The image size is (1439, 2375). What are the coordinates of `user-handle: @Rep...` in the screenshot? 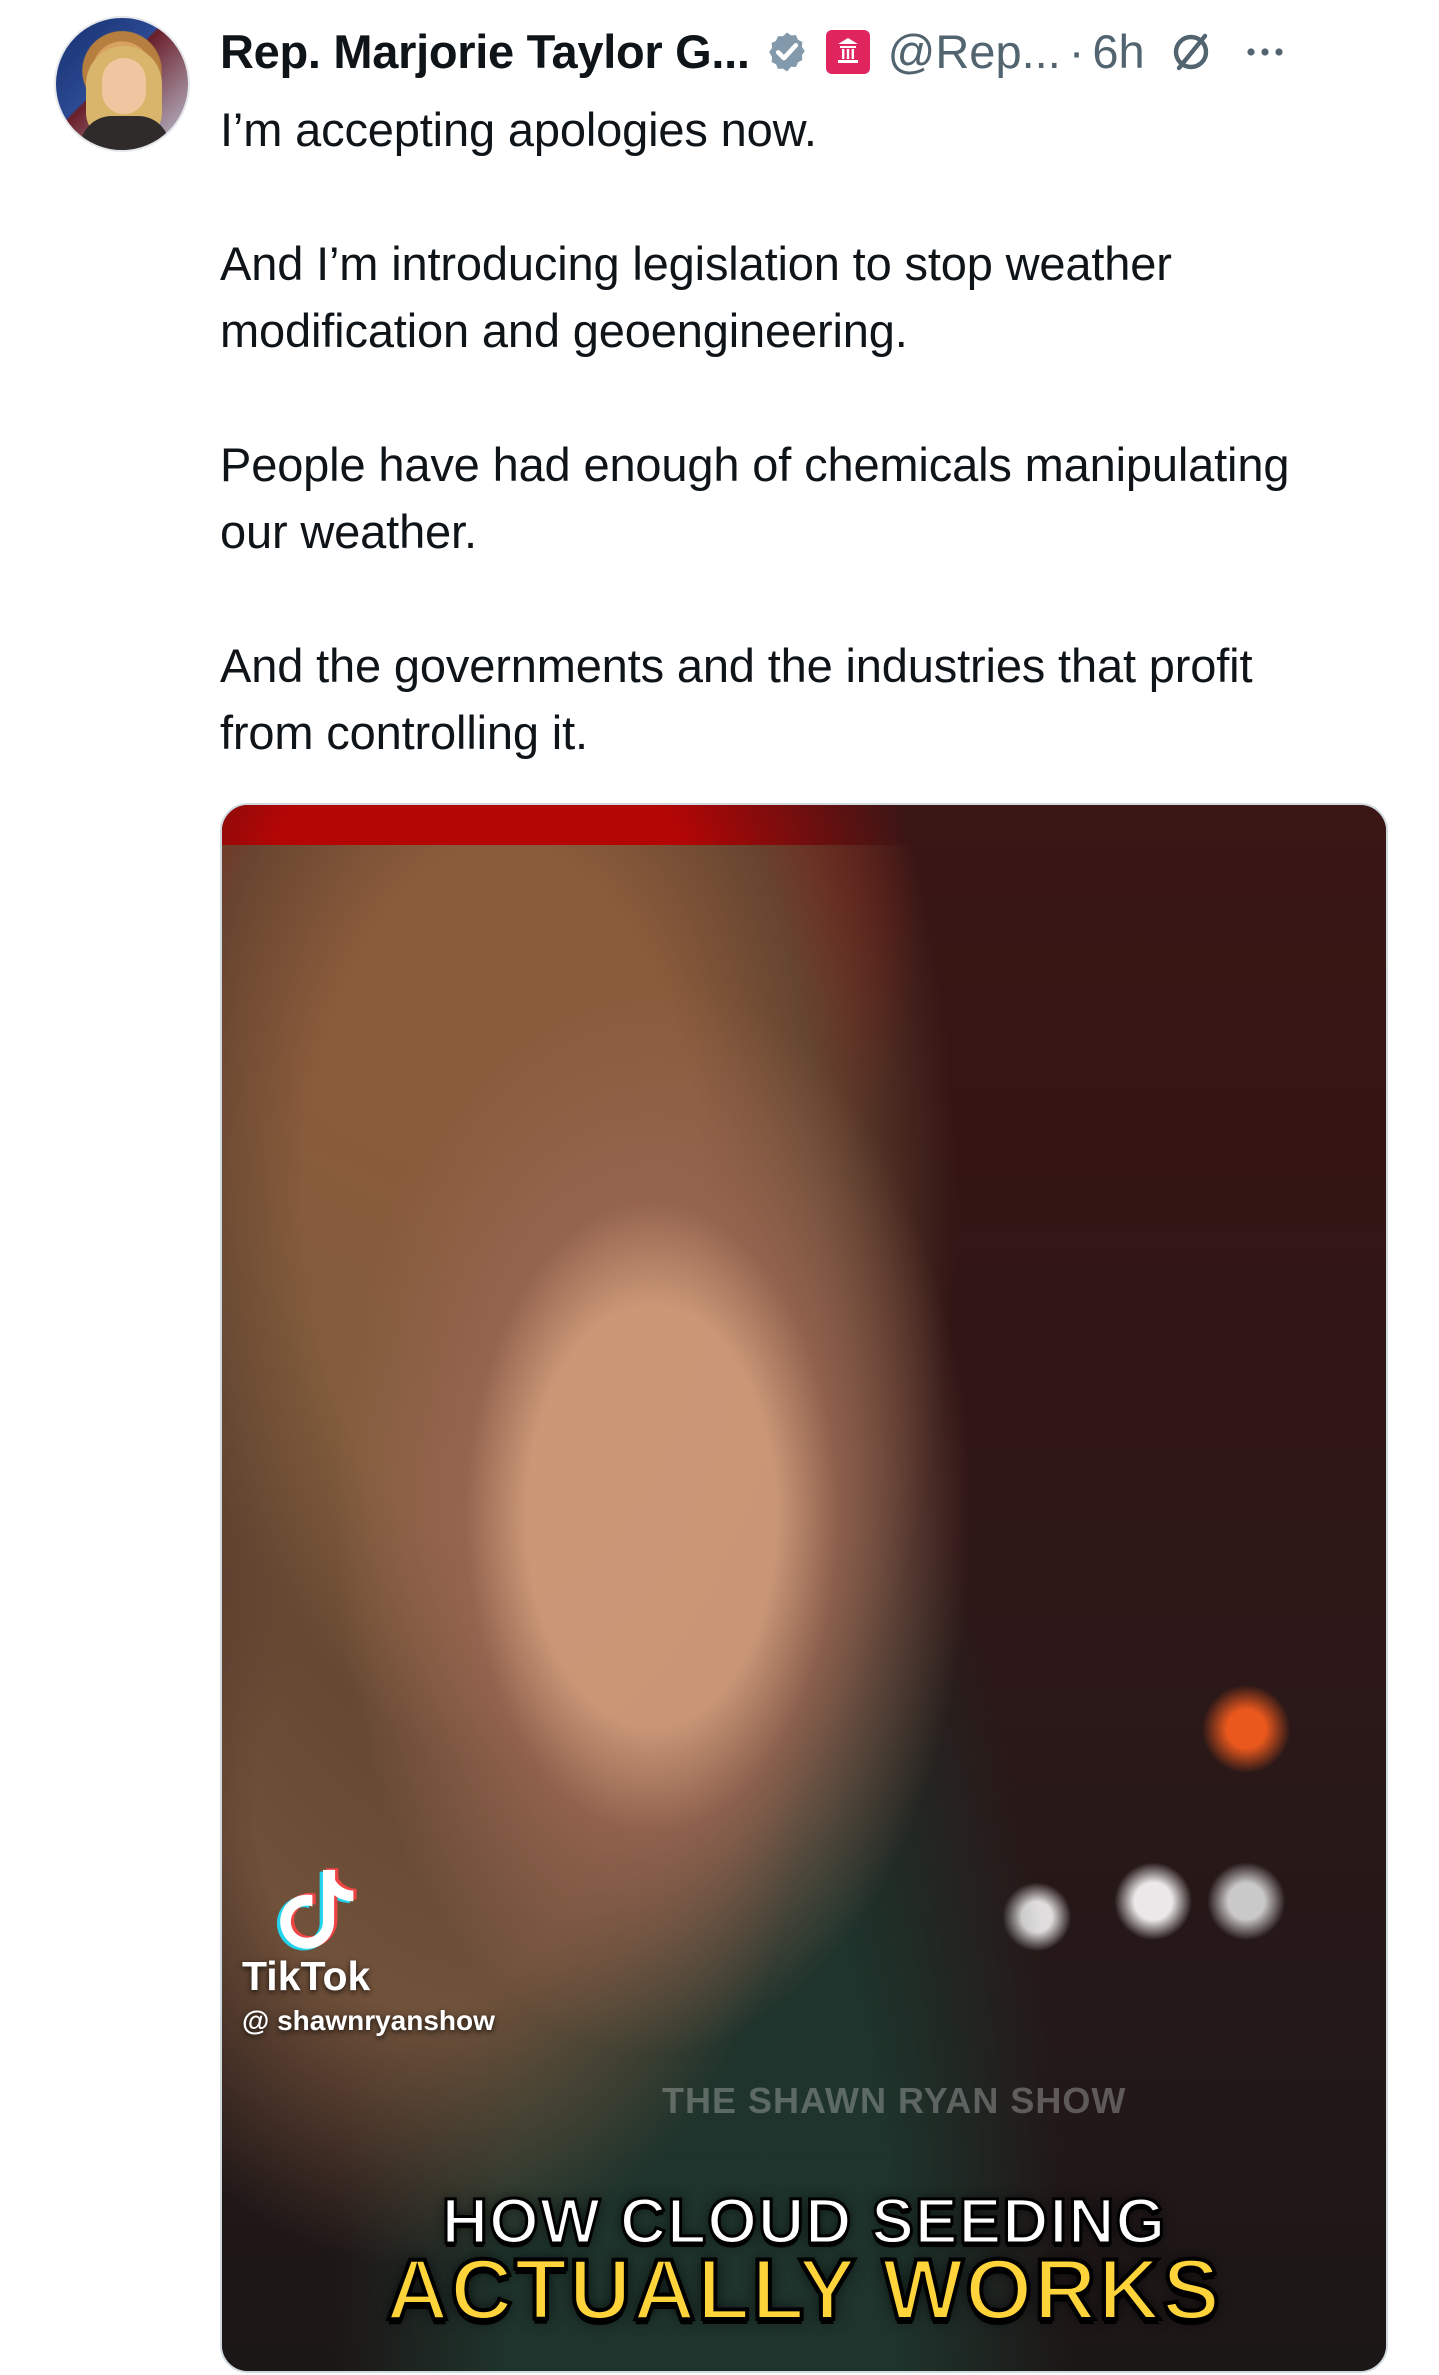 It's located at (974, 52).